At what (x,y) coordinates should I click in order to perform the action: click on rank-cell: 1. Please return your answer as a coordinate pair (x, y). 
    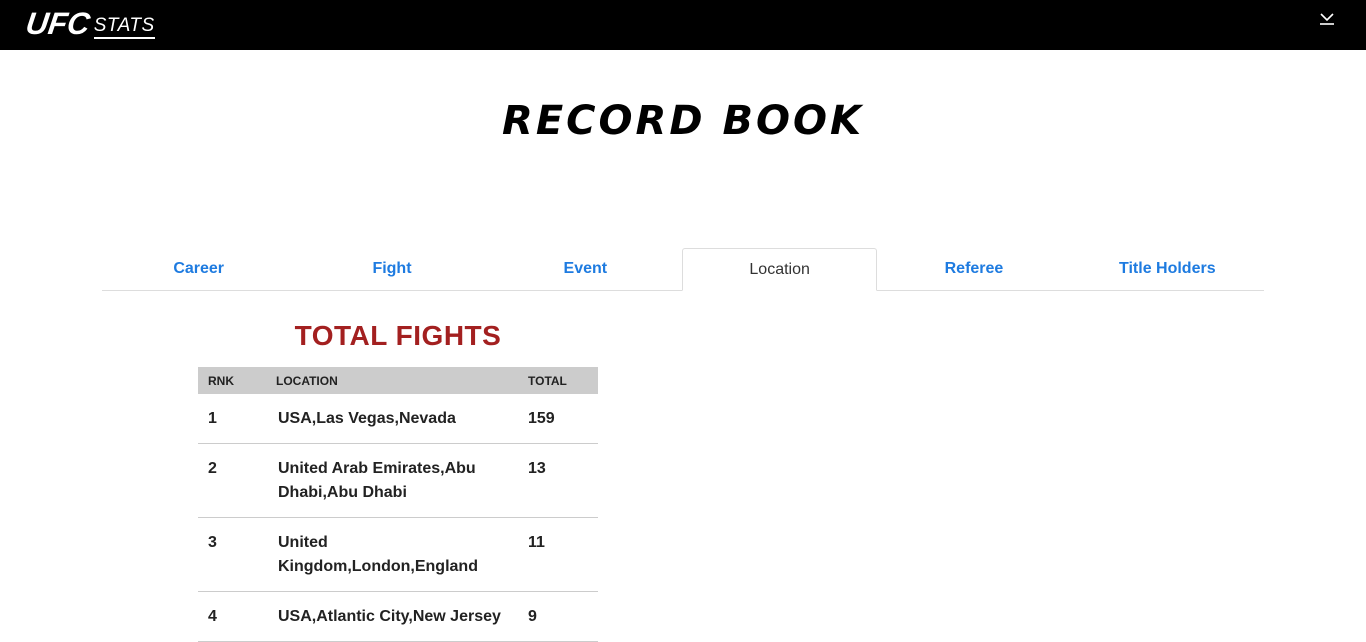
    Looking at the image, I should click on (232, 419).